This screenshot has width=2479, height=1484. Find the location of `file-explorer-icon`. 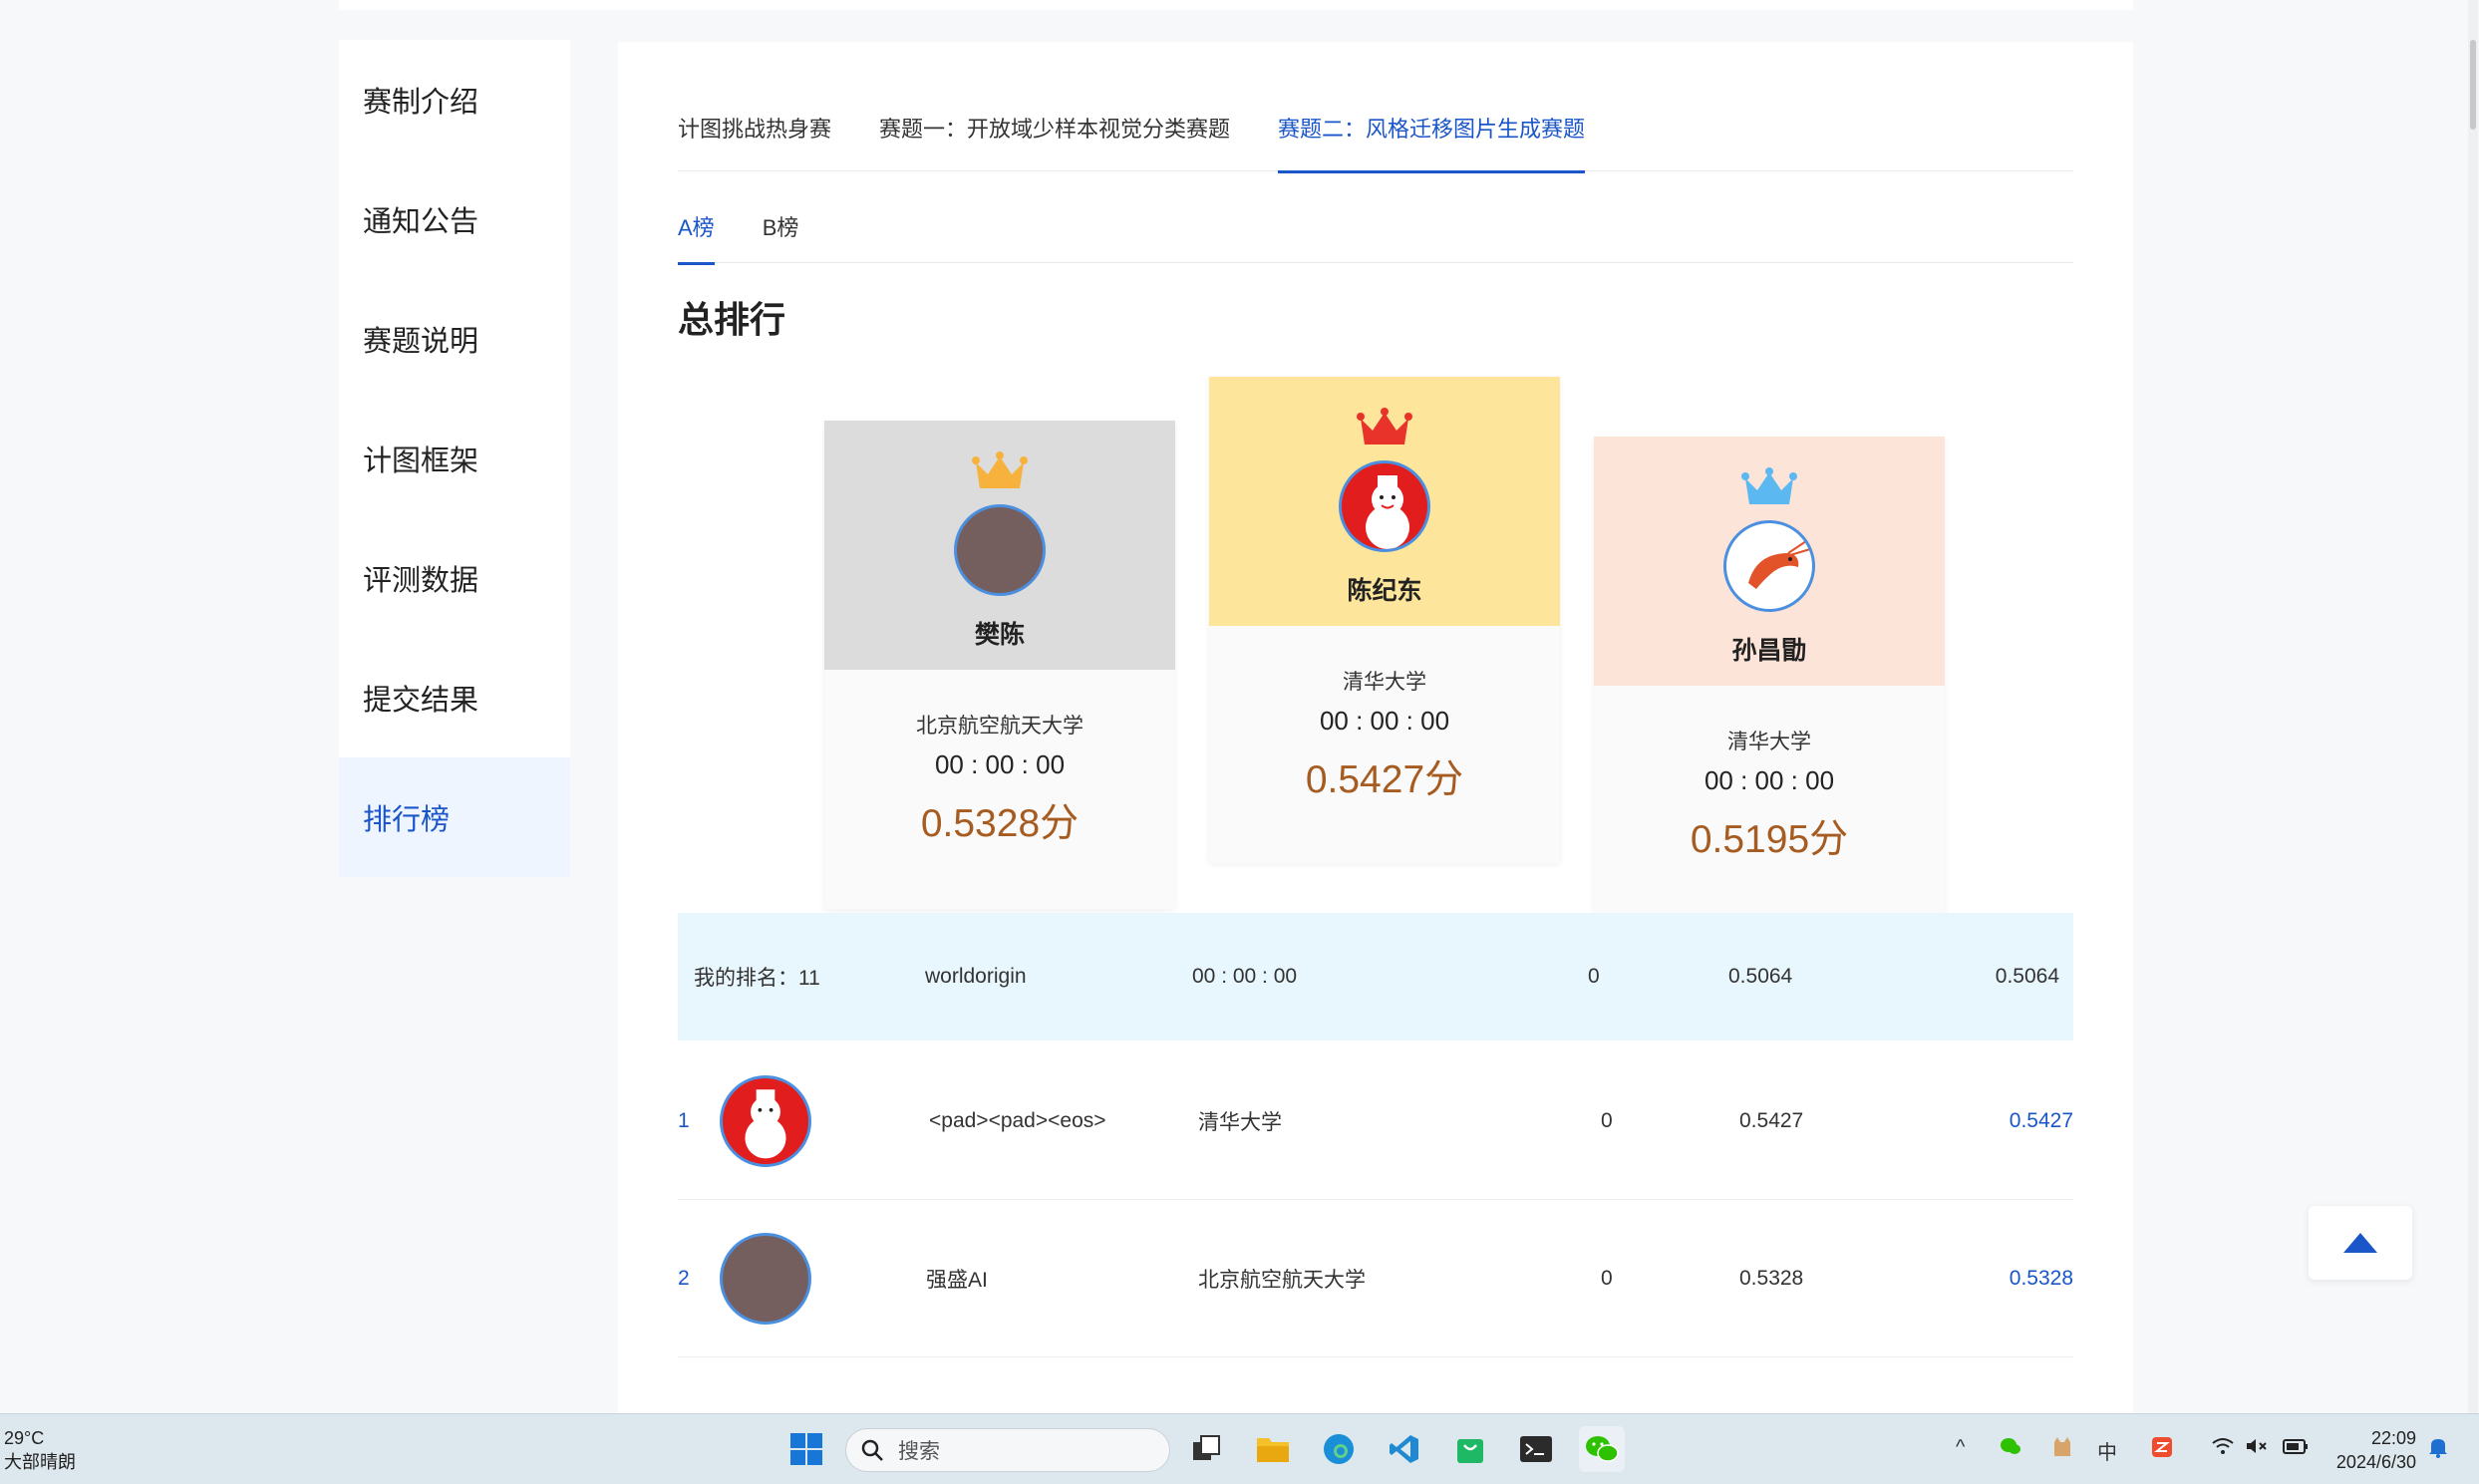

file-explorer-icon is located at coordinates (1273, 1449).